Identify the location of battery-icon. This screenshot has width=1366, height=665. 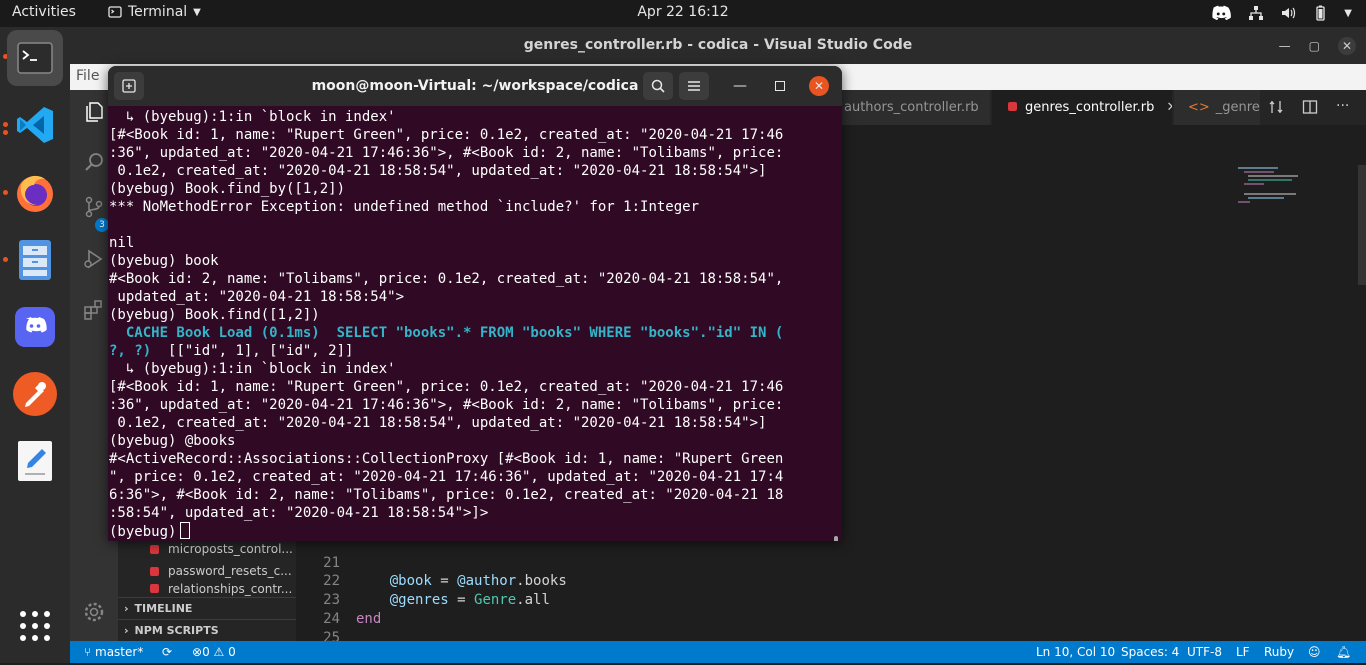
(1320, 13).